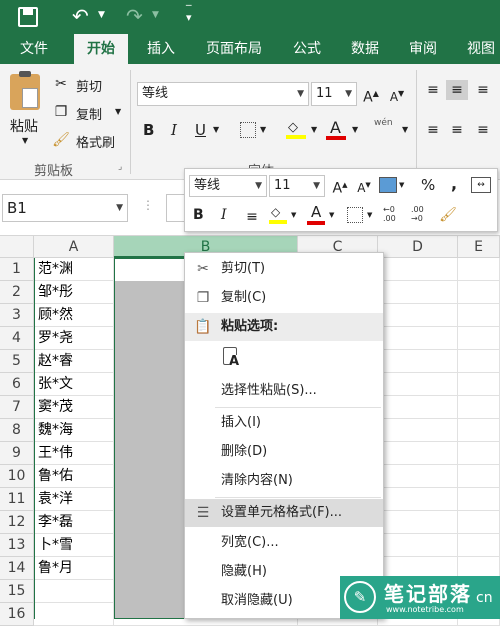  What do you see at coordinates (89, 113) in the screenshot?
I see `copy-button: 复制` at bounding box center [89, 113].